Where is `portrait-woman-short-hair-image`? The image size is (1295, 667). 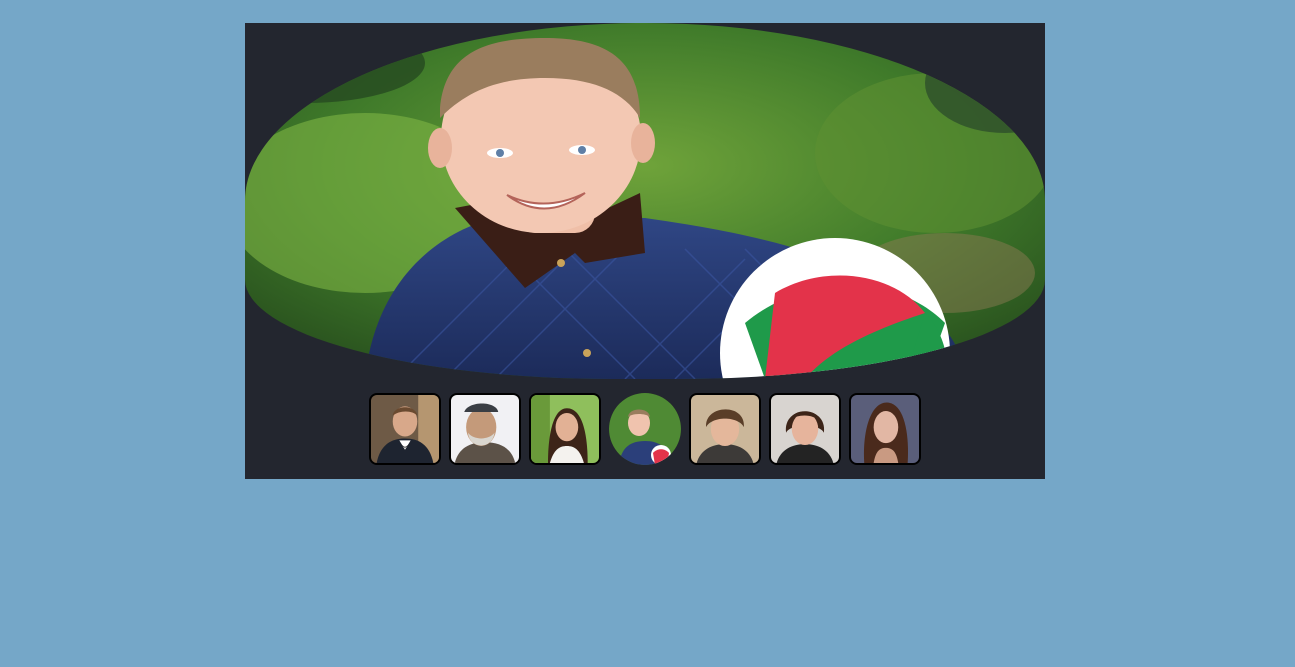 portrait-woman-short-hair-image is located at coordinates (805, 429).